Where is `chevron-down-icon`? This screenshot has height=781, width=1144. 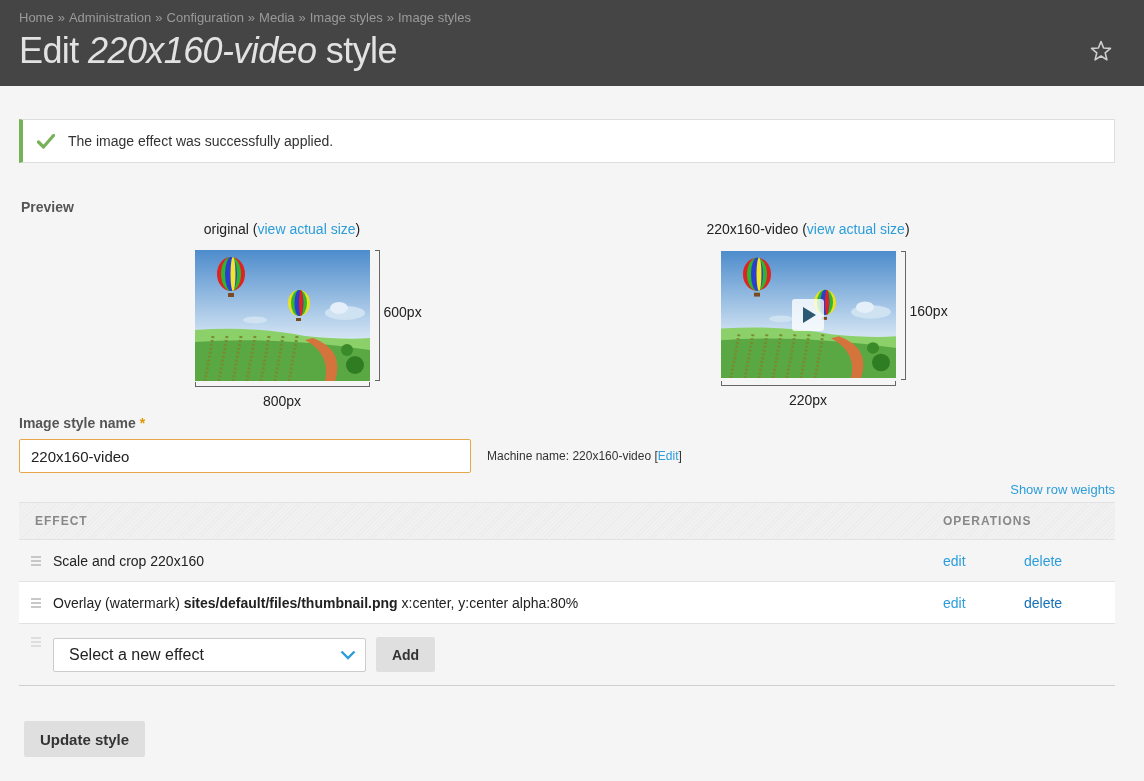
chevron-down-icon is located at coordinates (348, 655).